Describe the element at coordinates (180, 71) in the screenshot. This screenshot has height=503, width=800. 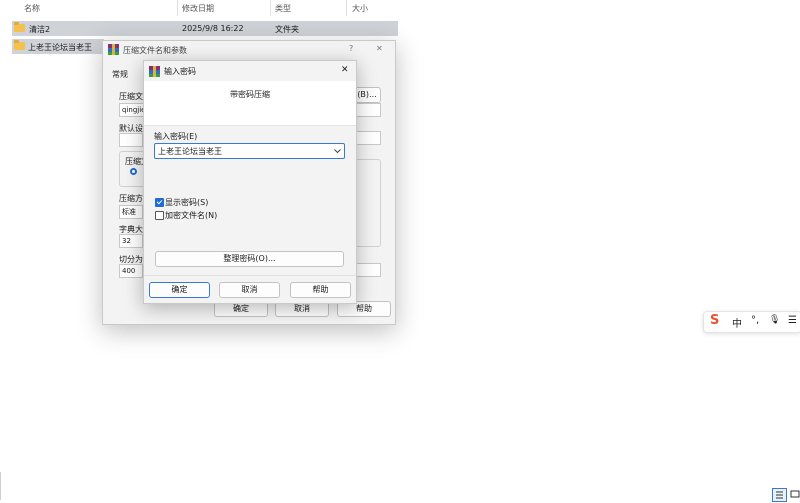
I see `dialog-title: 输入密码` at that location.